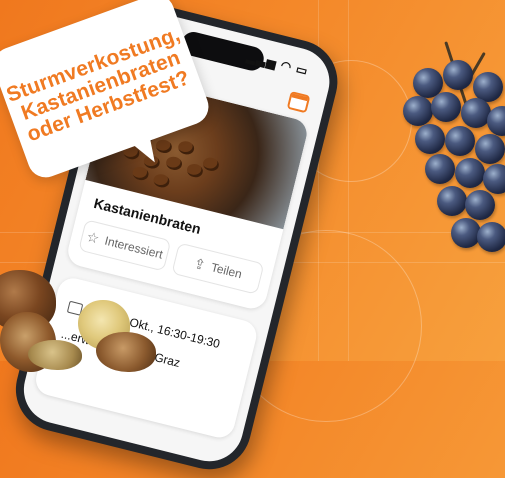 This screenshot has width=505, height=478. What do you see at coordinates (450, 145) in the screenshot?
I see `grapes-image` at bounding box center [450, 145].